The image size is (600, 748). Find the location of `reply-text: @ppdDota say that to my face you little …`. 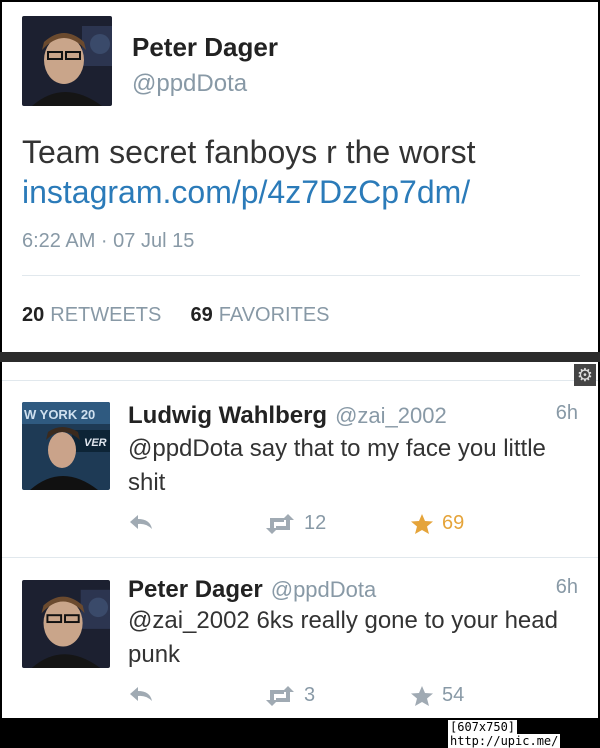

reply-text: @ppdDota say that to my face you little … is located at coordinates (337, 465).